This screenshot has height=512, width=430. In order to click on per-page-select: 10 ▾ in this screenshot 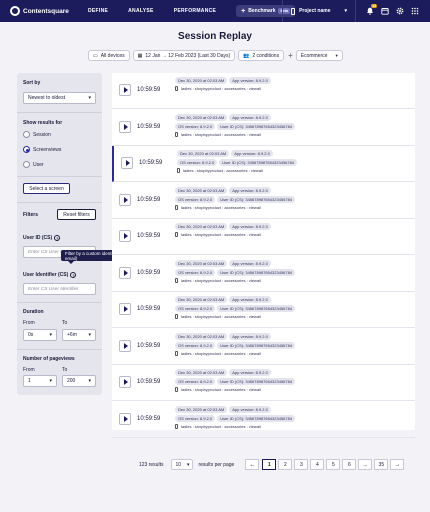, I will do `click(182, 464)`.